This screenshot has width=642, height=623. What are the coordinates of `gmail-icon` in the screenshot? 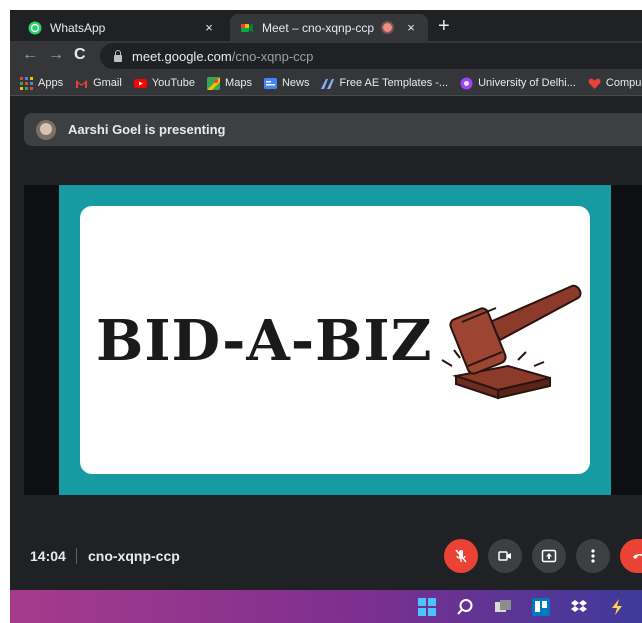 It's located at (81, 83).